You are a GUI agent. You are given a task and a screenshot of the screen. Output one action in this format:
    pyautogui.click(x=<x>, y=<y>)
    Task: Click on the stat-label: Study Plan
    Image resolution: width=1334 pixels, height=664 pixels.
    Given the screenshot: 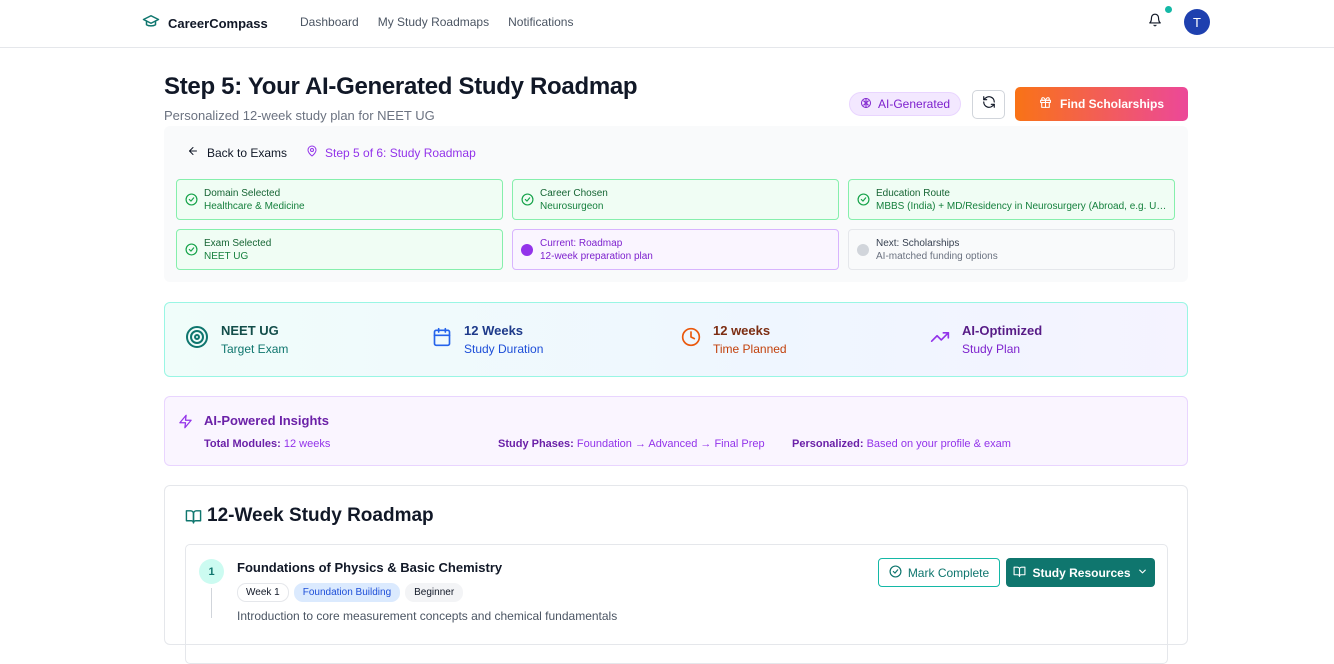 What is the action you would take?
    pyautogui.click(x=991, y=349)
    